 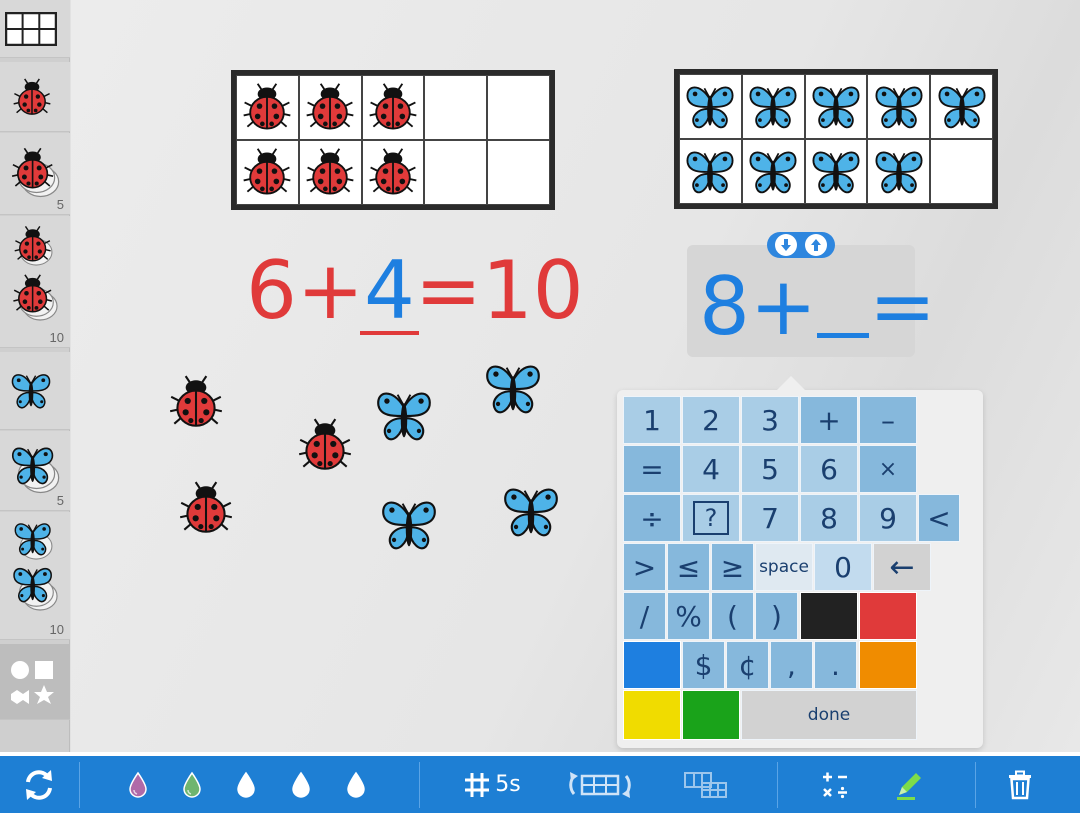 What do you see at coordinates (711, 420) in the screenshot?
I see `key-2: 2` at bounding box center [711, 420].